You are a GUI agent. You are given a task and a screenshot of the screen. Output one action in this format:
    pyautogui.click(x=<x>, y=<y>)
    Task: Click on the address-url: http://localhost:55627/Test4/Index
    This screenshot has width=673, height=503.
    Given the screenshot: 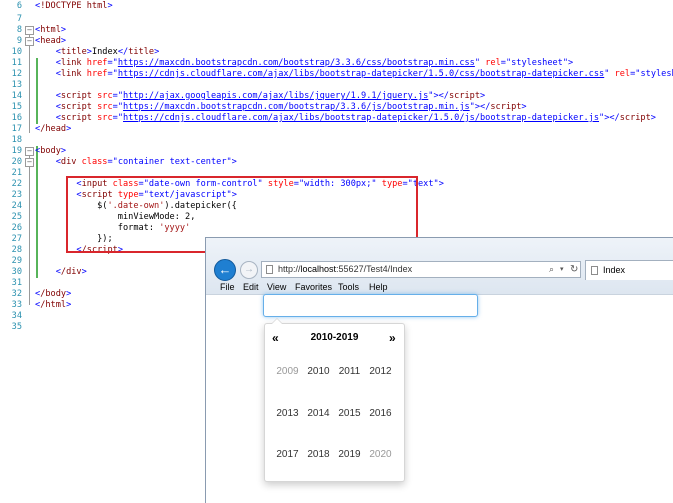 What is the action you would take?
    pyautogui.click(x=345, y=269)
    